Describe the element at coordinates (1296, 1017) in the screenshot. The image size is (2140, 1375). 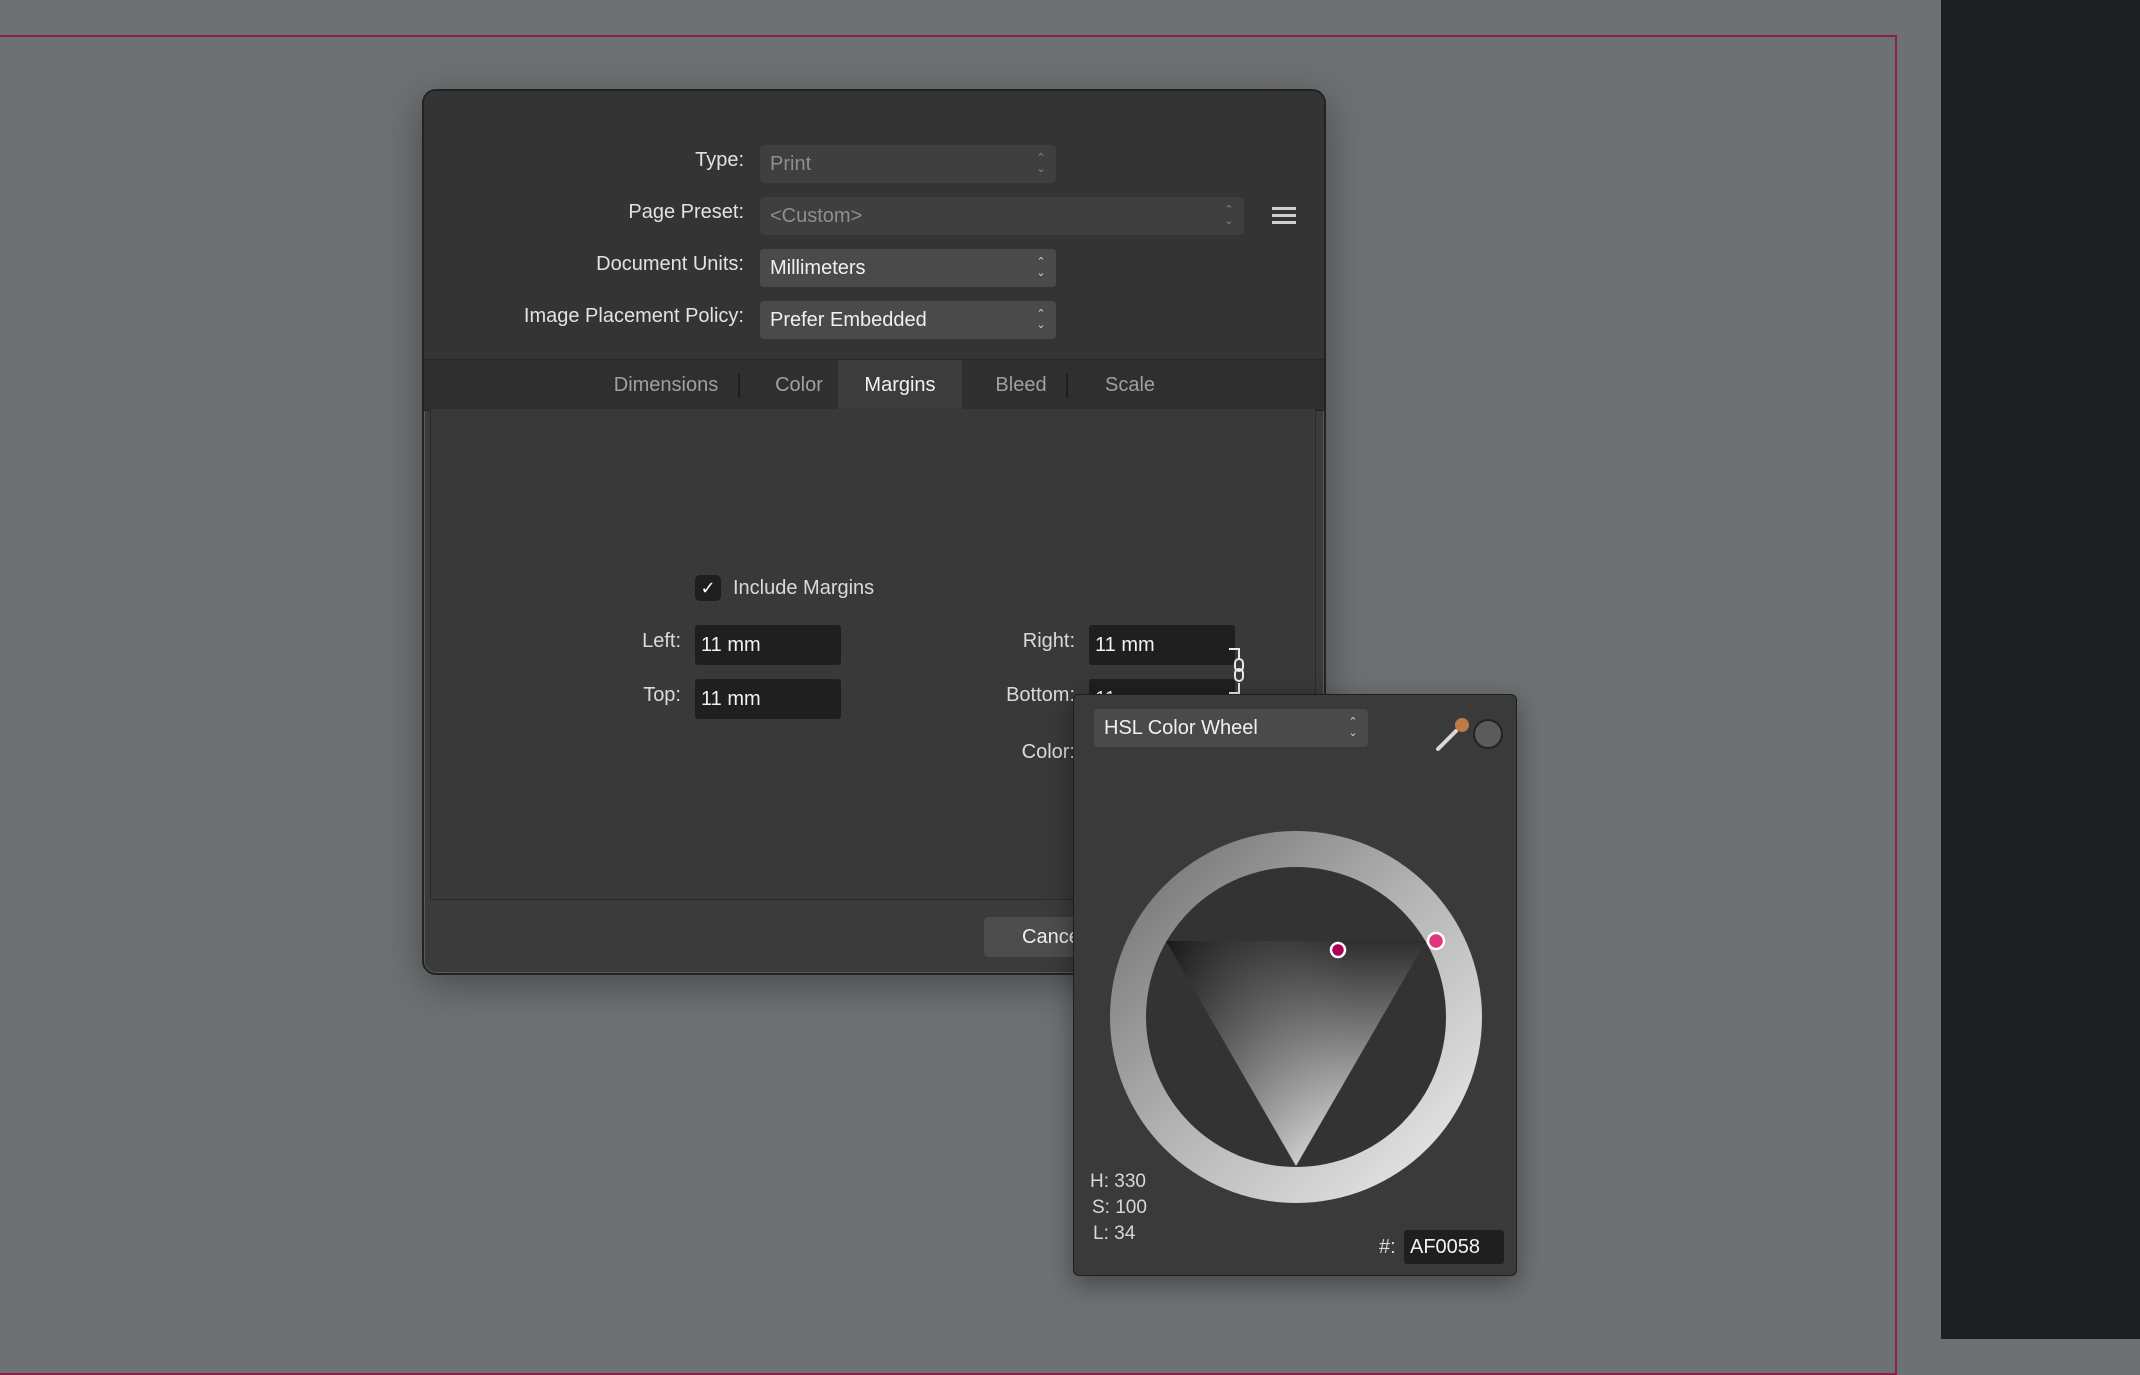
I see `hsl-color-wheel` at that location.